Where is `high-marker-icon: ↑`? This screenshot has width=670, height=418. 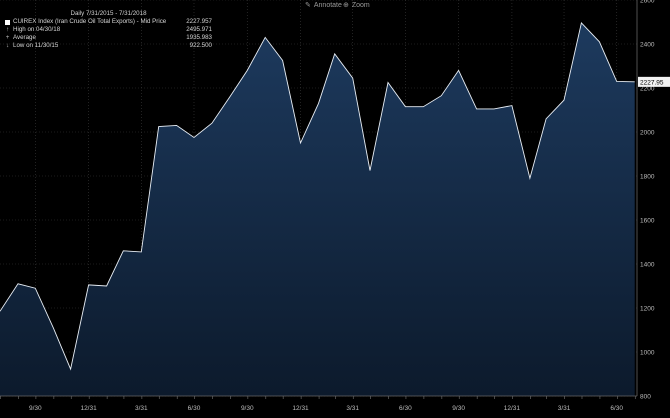 high-marker-icon: ↑ is located at coordinates (7, 29).